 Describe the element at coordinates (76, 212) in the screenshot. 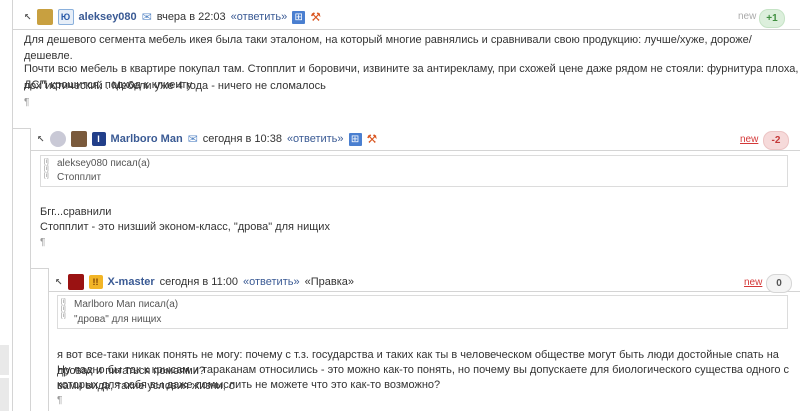

I see `comment-text-line: Бгг...сравнили` at that location.